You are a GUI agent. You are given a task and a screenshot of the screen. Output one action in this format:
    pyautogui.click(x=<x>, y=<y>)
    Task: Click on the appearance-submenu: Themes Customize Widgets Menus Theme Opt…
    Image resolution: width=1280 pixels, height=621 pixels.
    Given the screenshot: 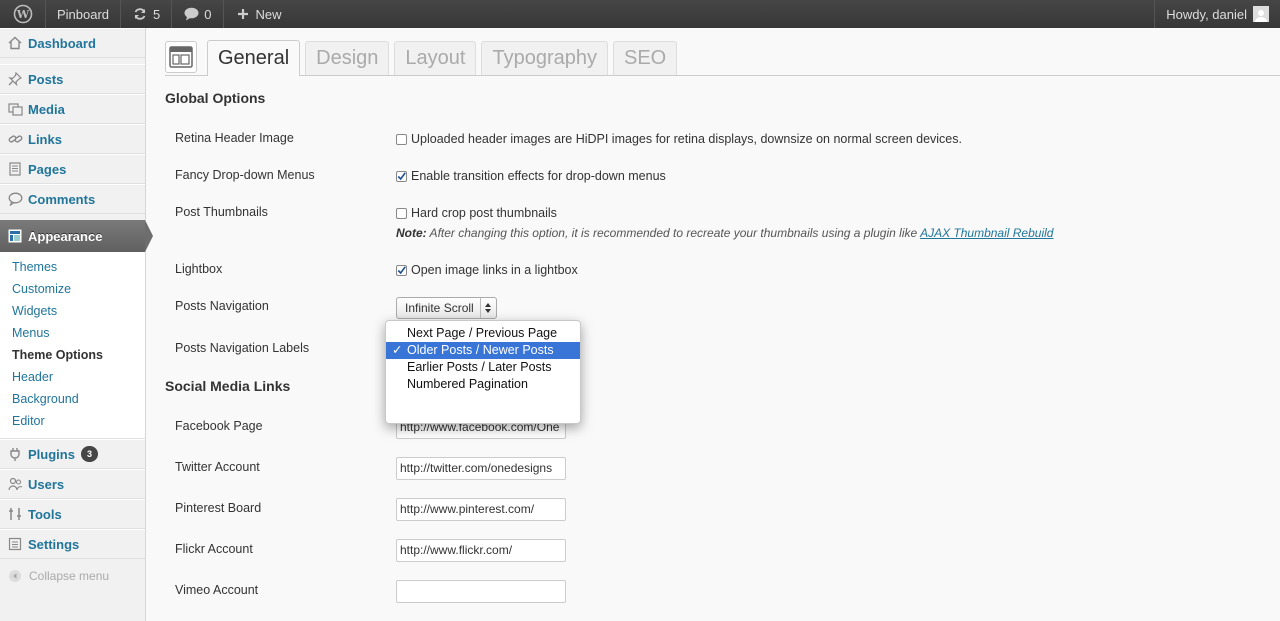 What is the action you would take?
    pyautogui.click(x=72, y=345)
    